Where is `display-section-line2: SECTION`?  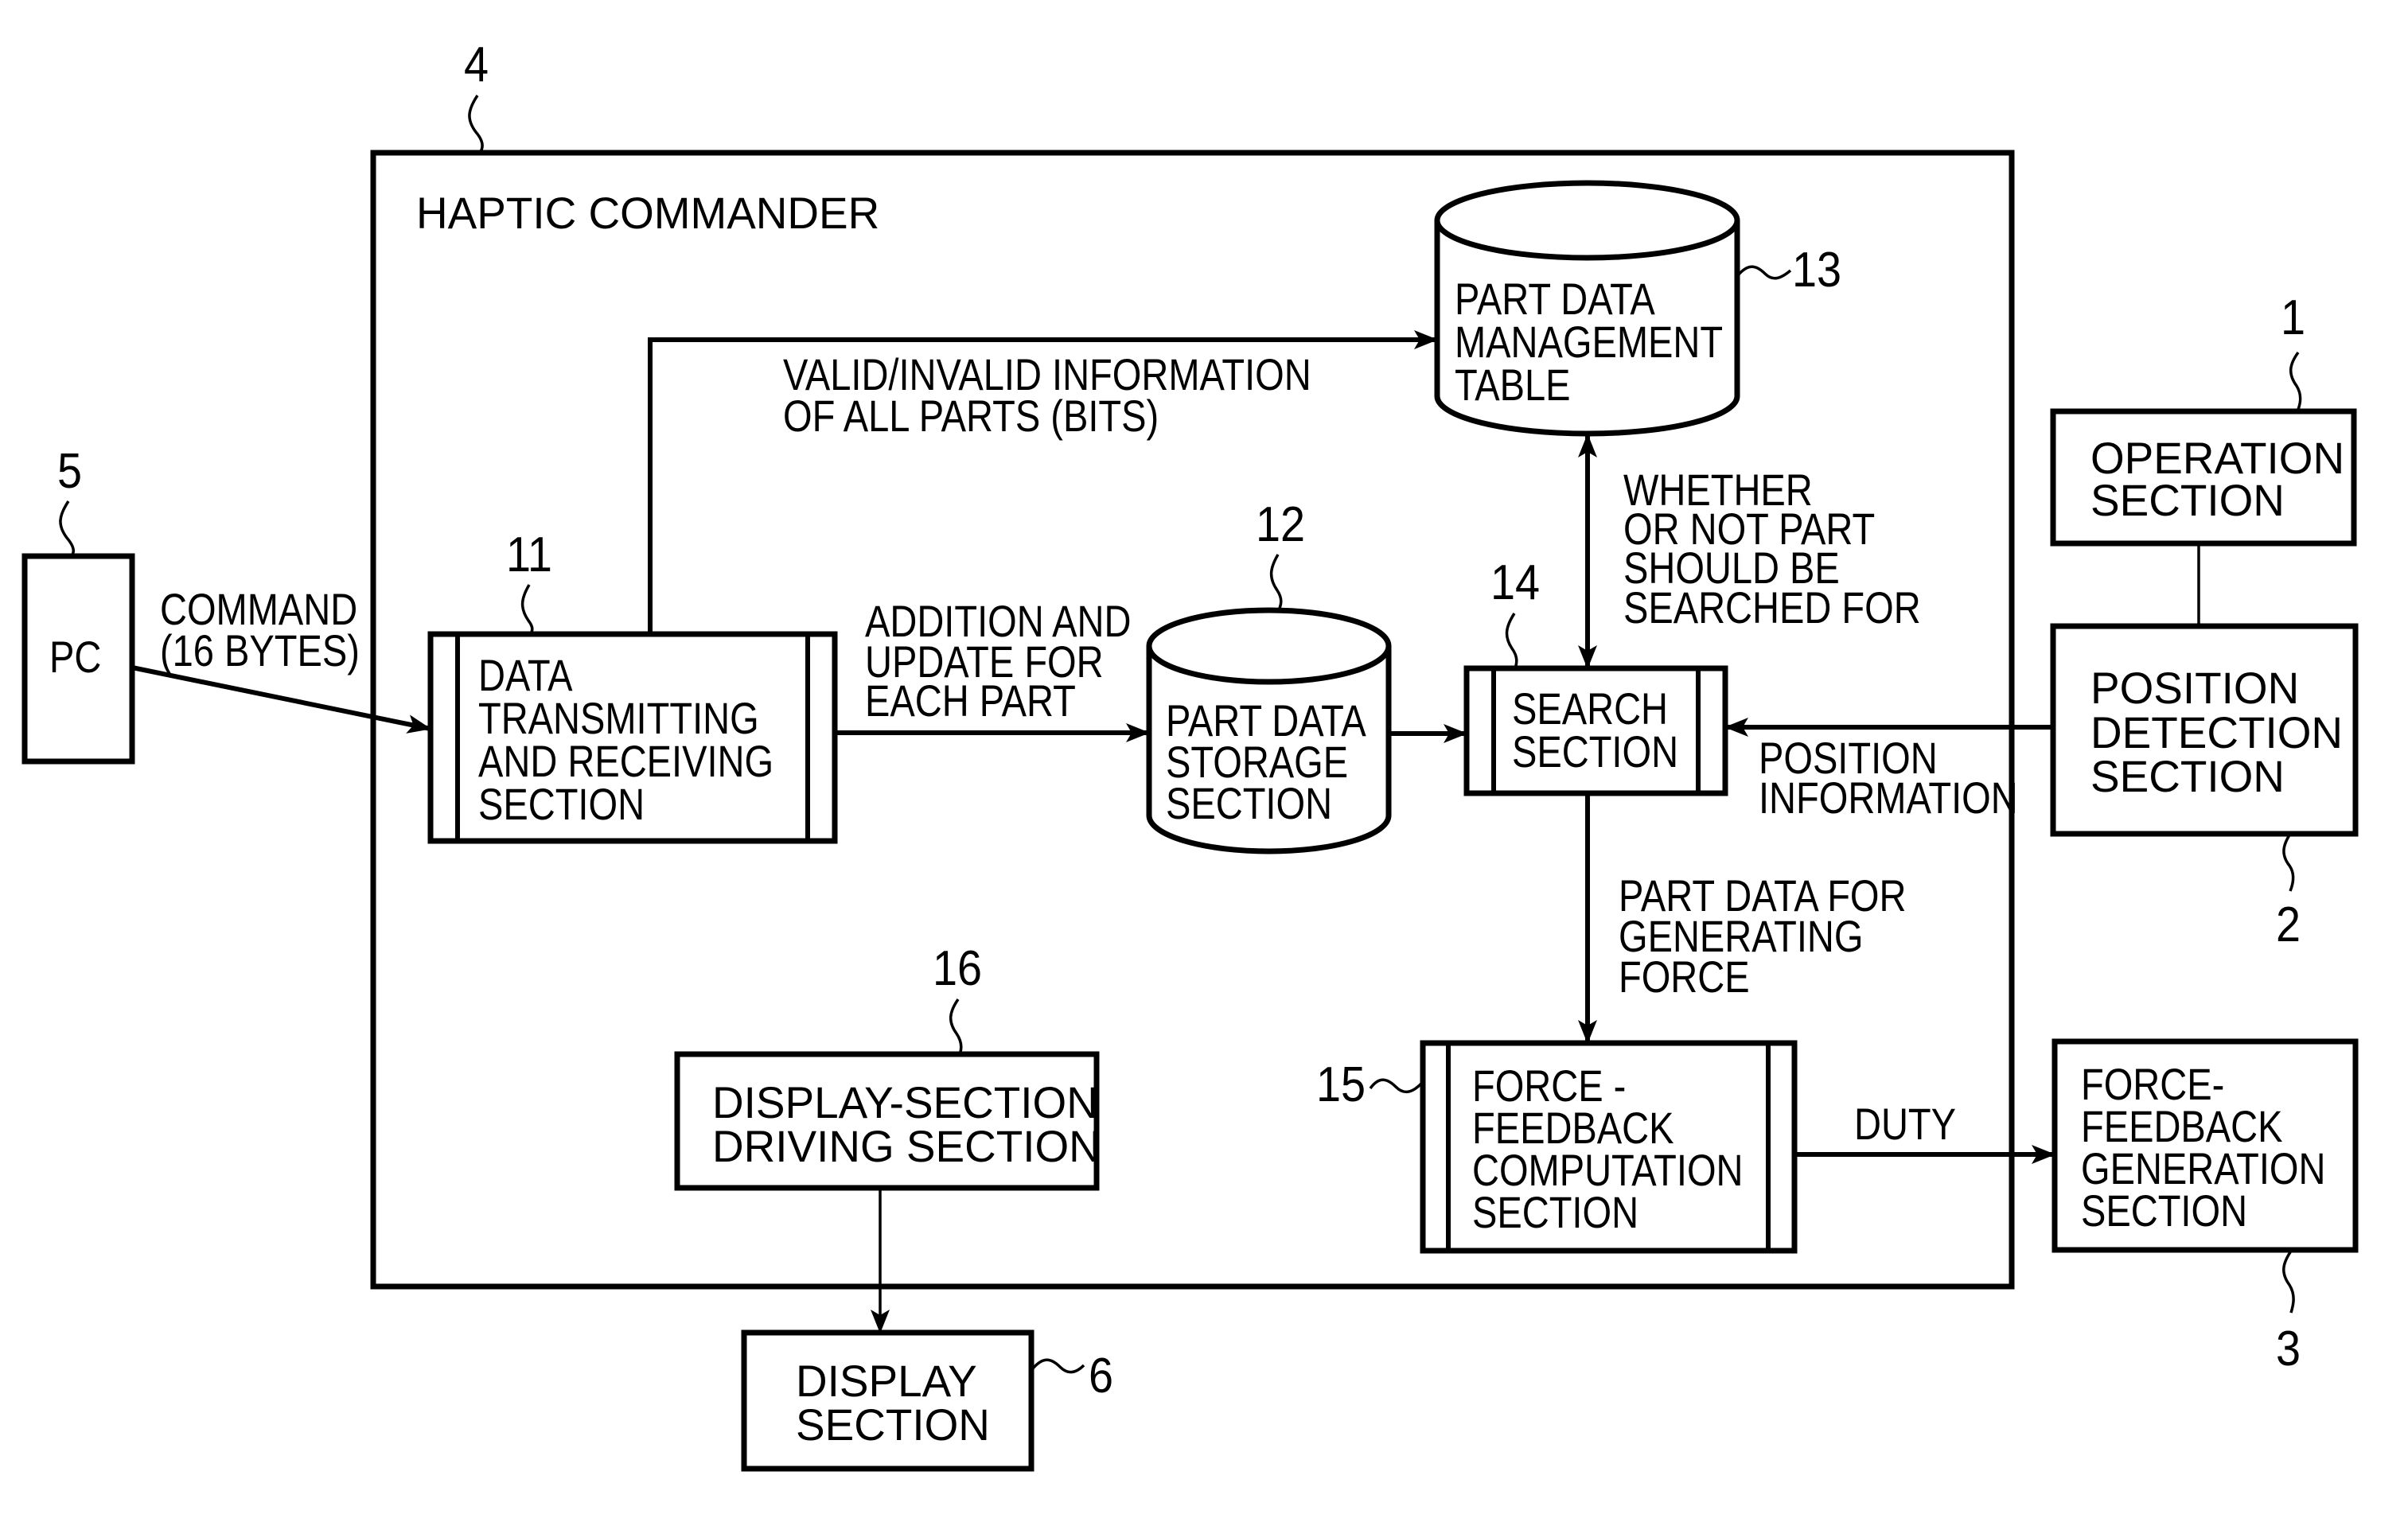
display-section-line2: SECTION is located at coordinates (893, 1424).